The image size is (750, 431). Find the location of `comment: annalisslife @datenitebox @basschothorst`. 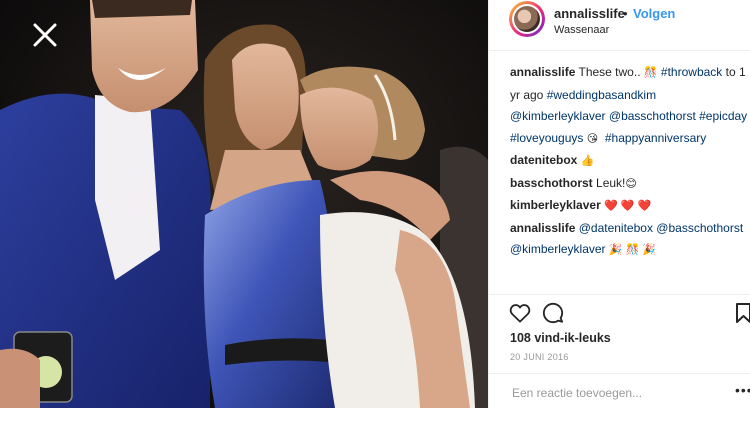

comment: annalisslife @datenitebox @basschothorst is located at coordinates (630, 229).